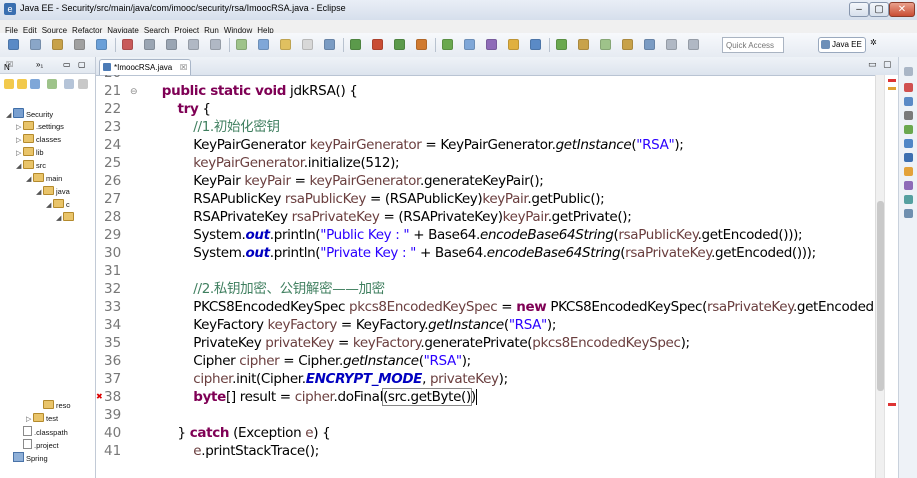 The width and height of the screenshot is (917, 478). I want to click on tree-node: ▷ .settings, so click(40, 127).